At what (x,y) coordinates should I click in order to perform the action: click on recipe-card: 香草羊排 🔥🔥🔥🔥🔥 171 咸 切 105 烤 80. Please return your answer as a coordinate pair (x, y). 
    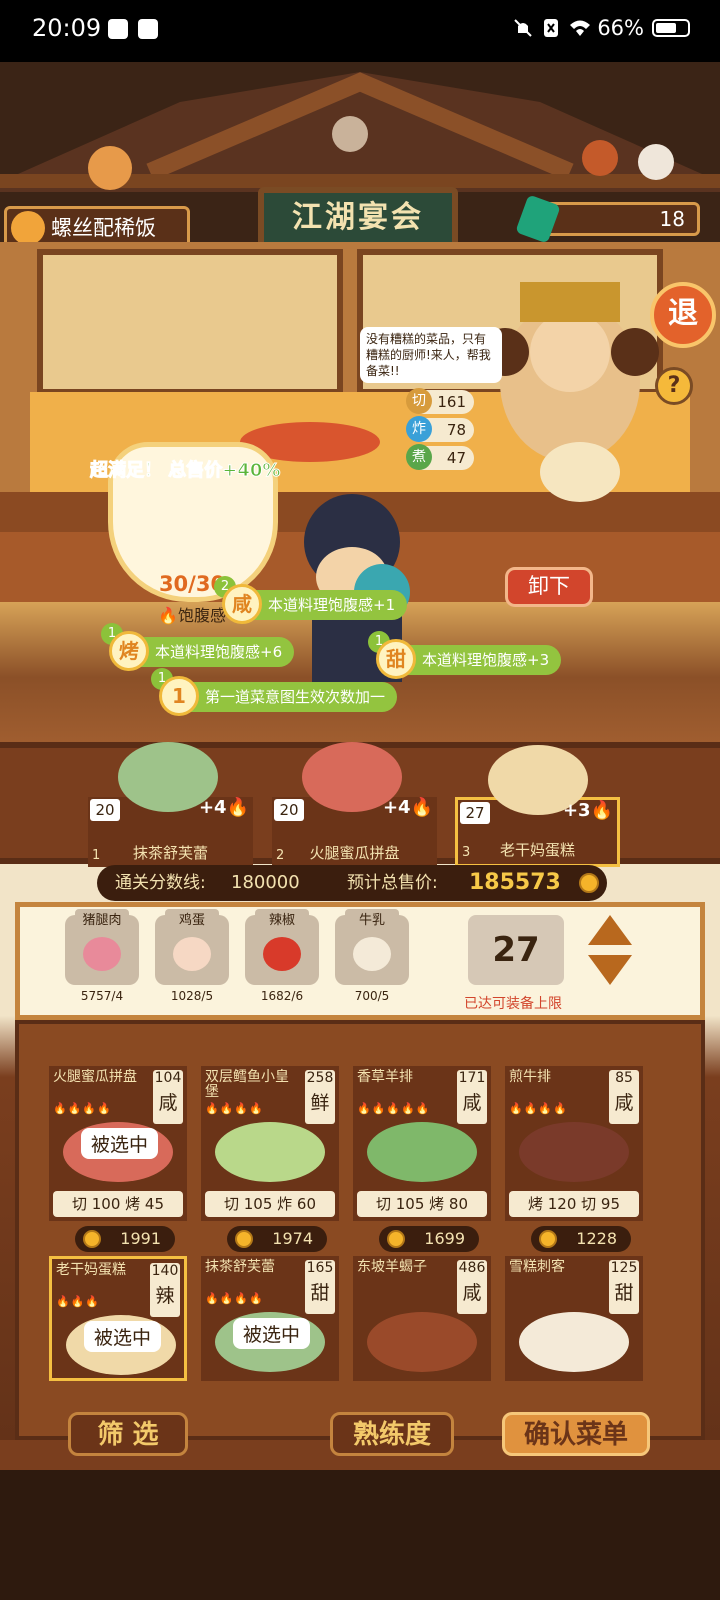
    Looking at the image, I should click on (422, 1143).